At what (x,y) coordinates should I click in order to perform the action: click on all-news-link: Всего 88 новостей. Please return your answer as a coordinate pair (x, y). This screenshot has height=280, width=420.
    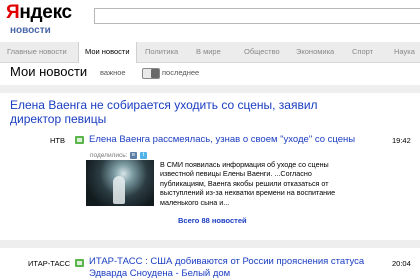
    Looking at the image, I should click on (212, 220).